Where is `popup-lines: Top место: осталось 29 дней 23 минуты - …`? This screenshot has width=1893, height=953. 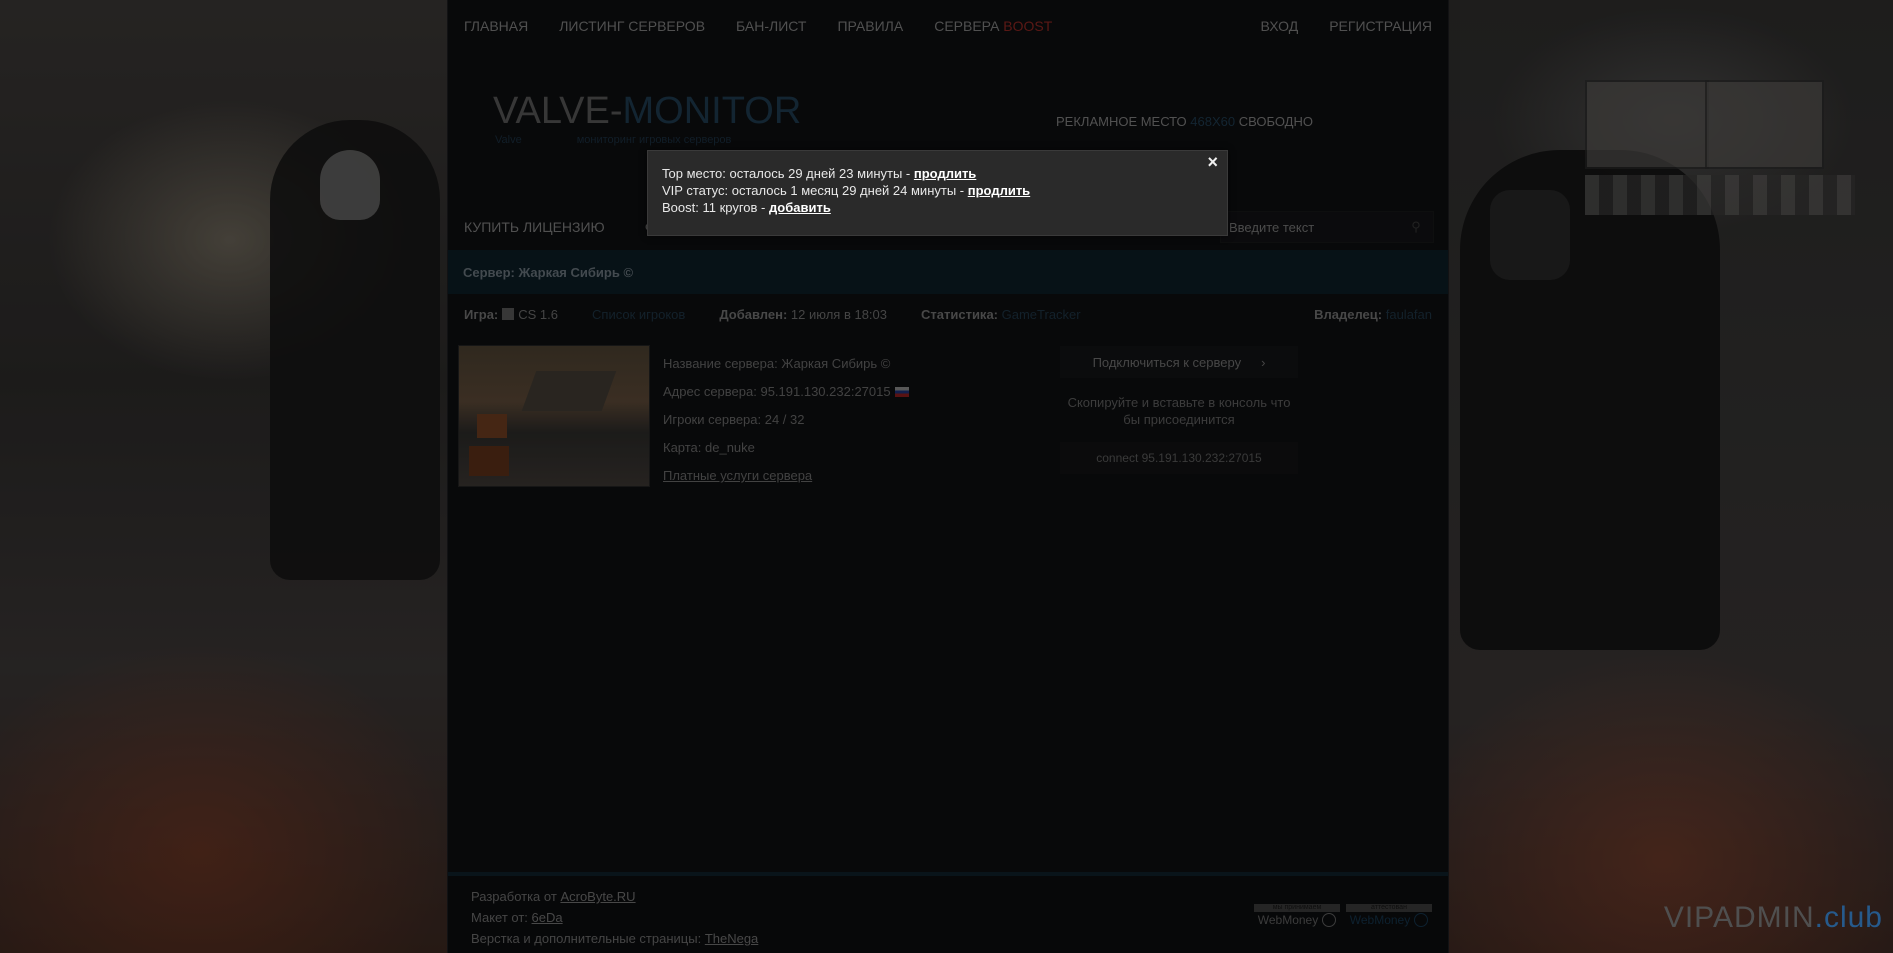
popup-lines: Top место: осталось 29 дней 23 минуты - … is located at coordinates (846, 190).